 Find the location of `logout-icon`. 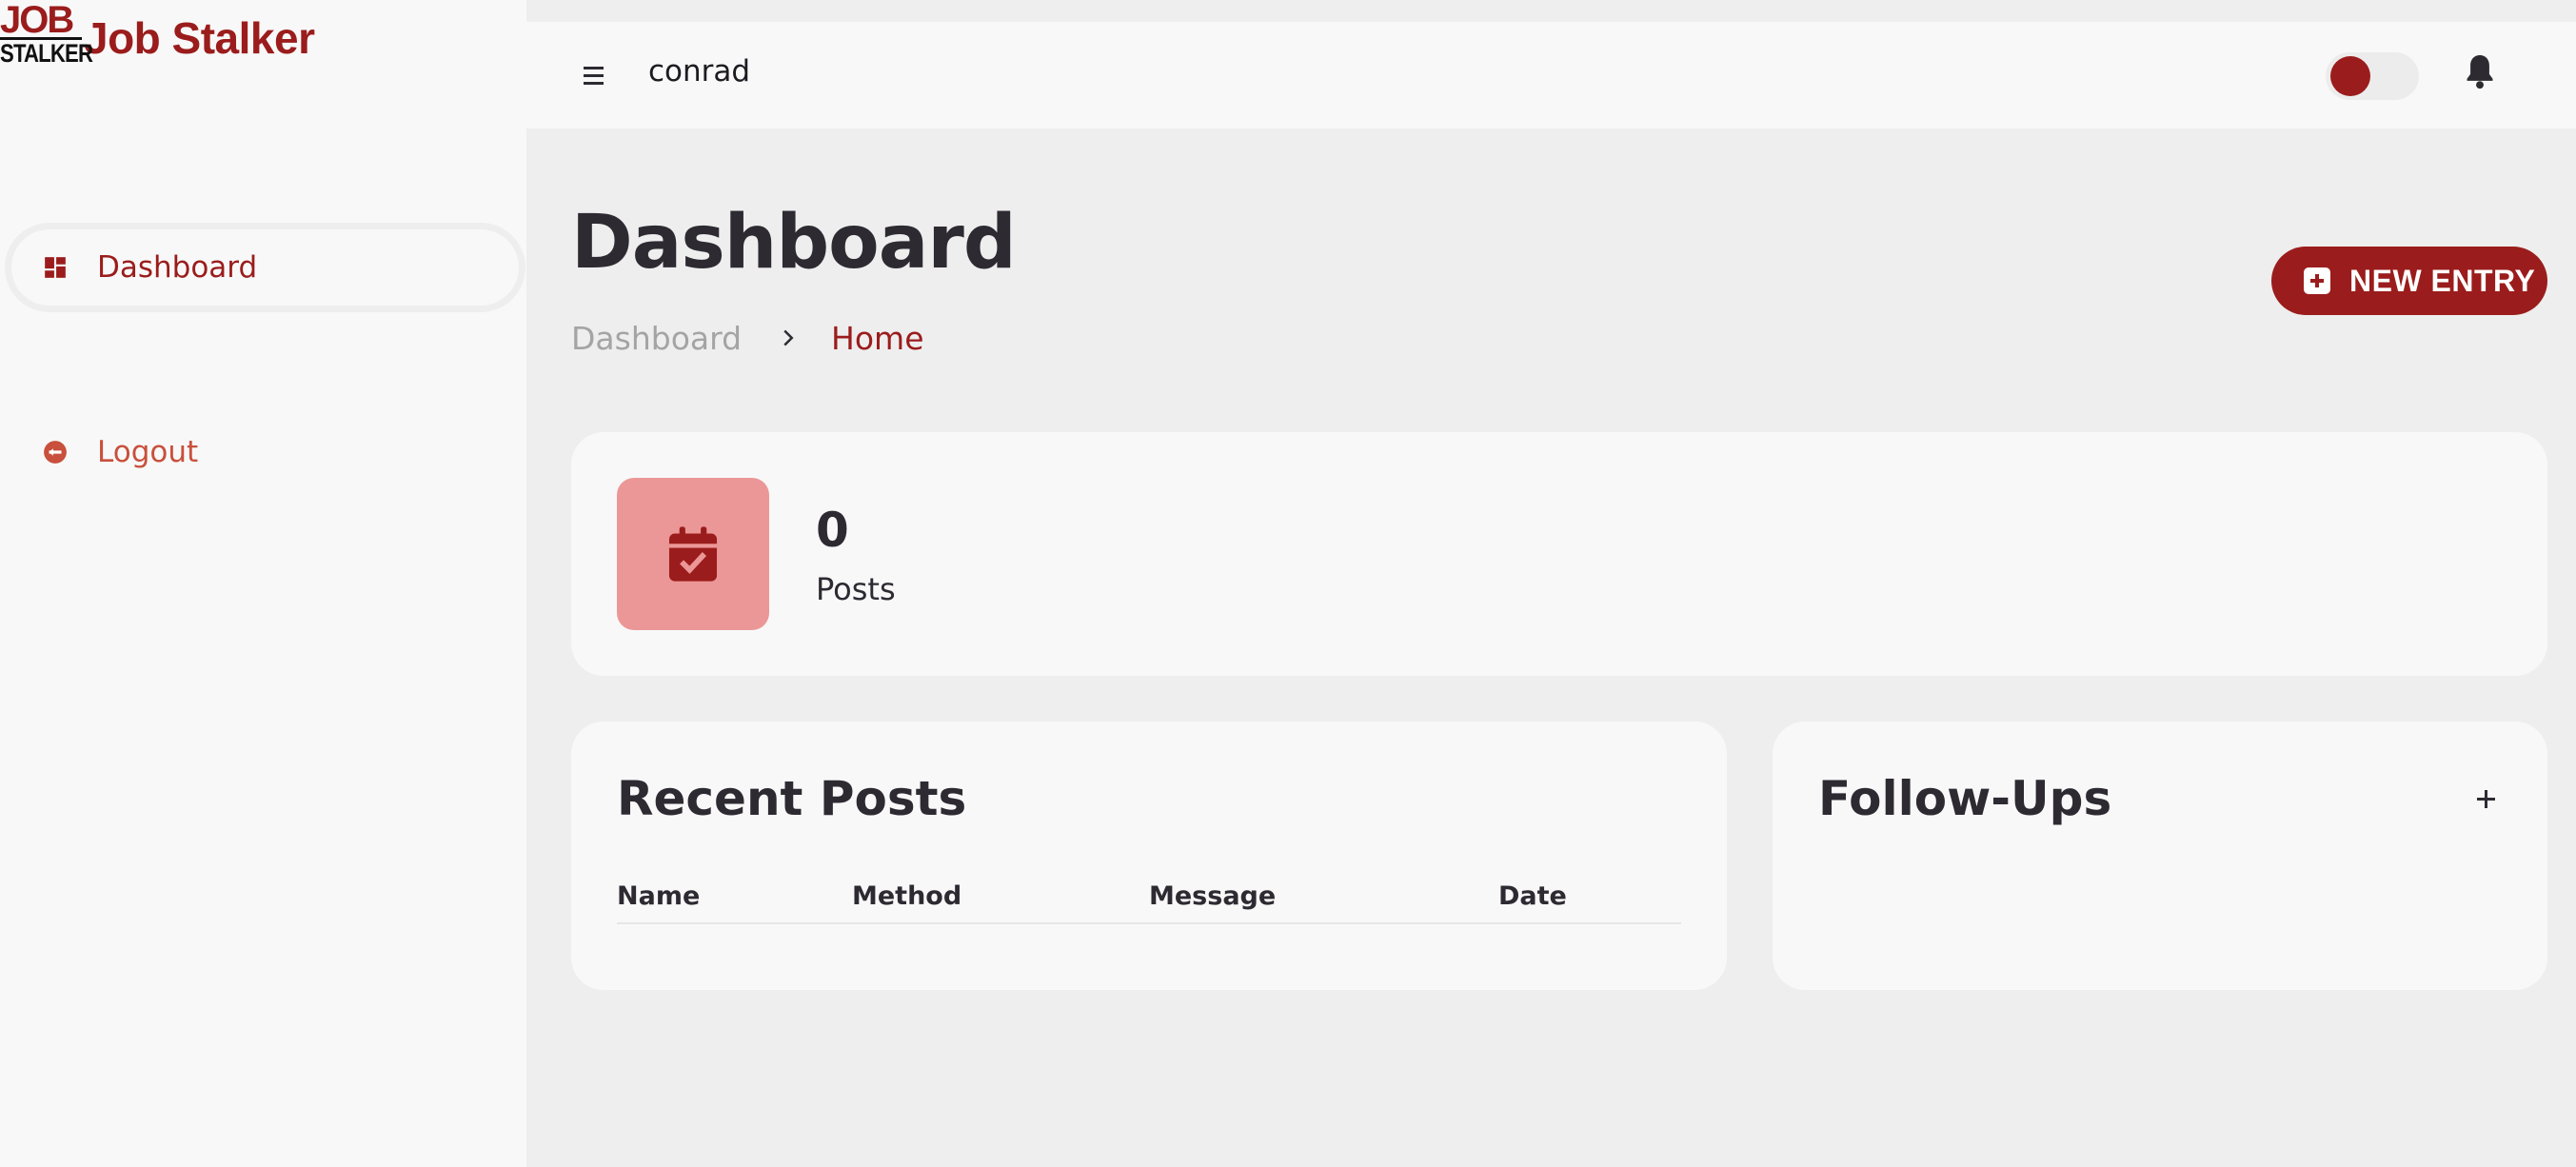

logout-icon is located at coordinates (55, 452).